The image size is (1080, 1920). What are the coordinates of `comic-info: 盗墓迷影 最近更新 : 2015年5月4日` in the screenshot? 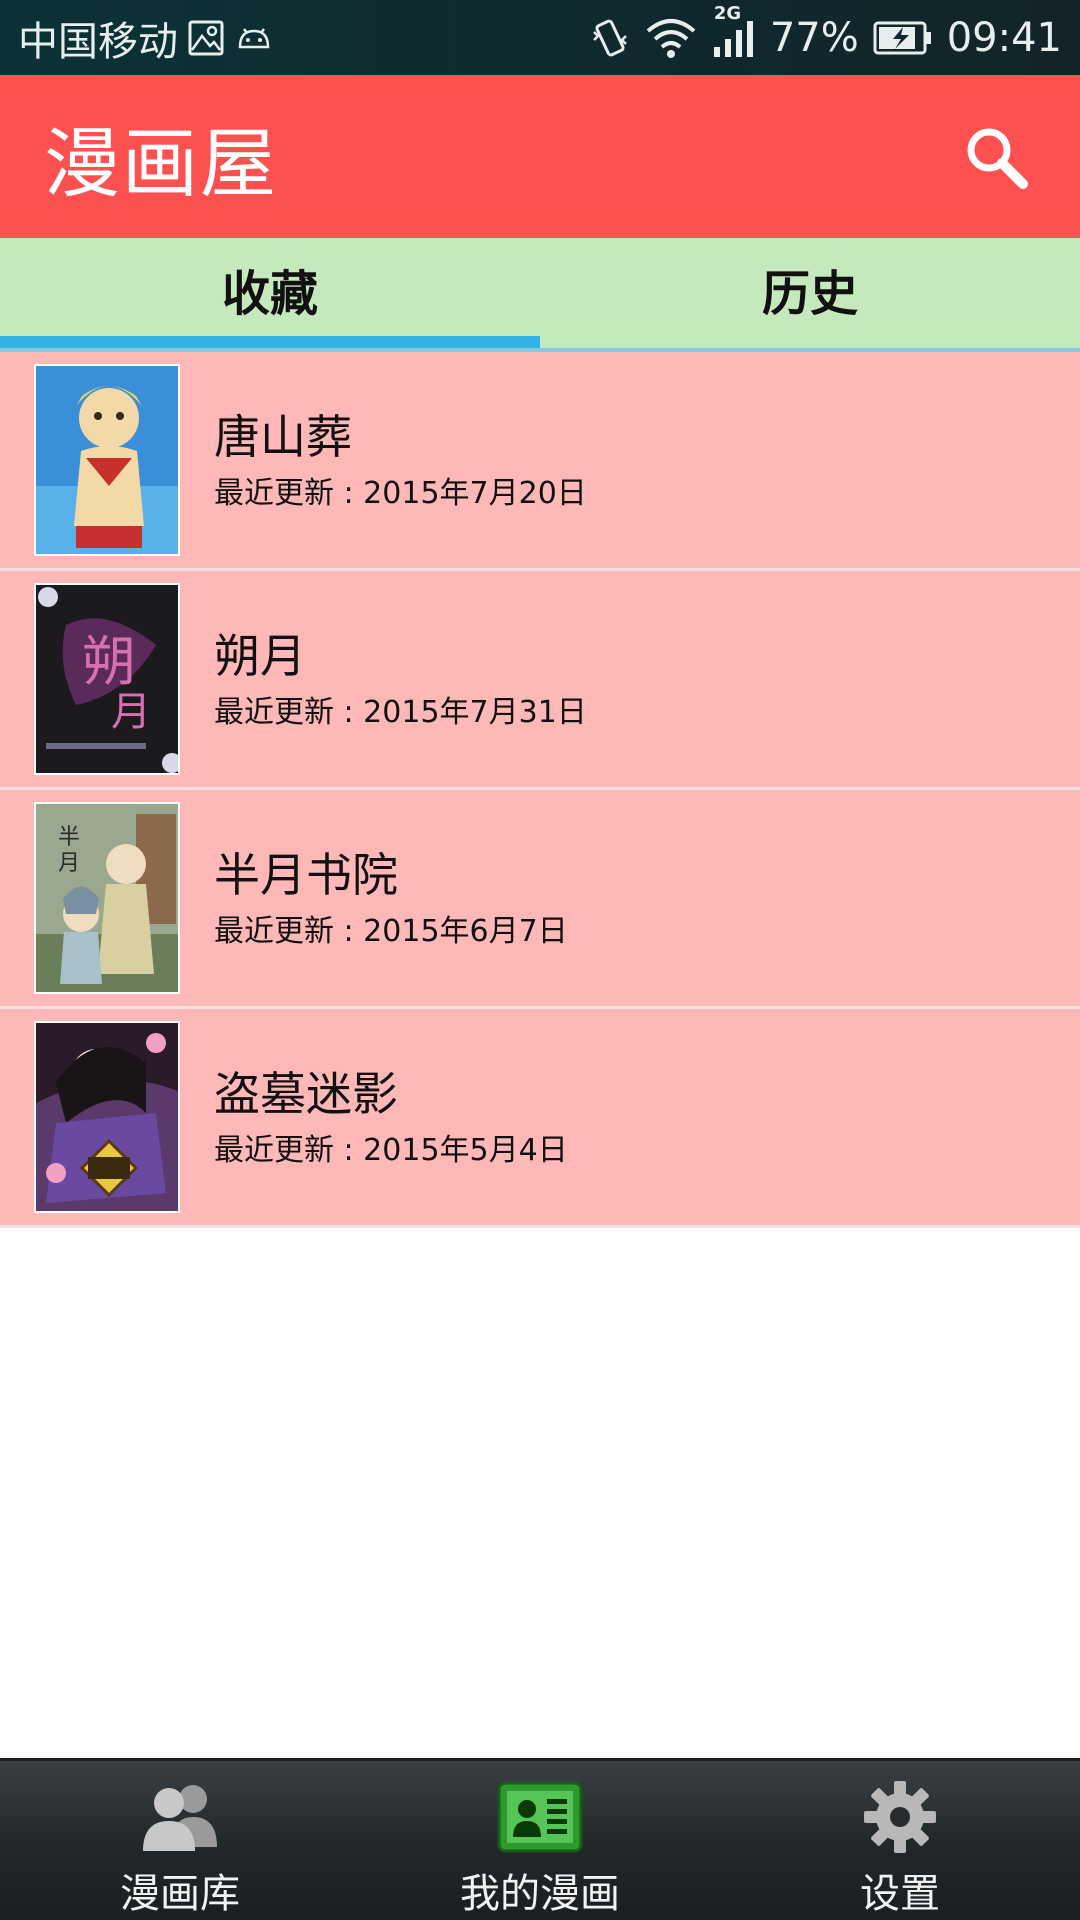 It's located at (391, 1117).